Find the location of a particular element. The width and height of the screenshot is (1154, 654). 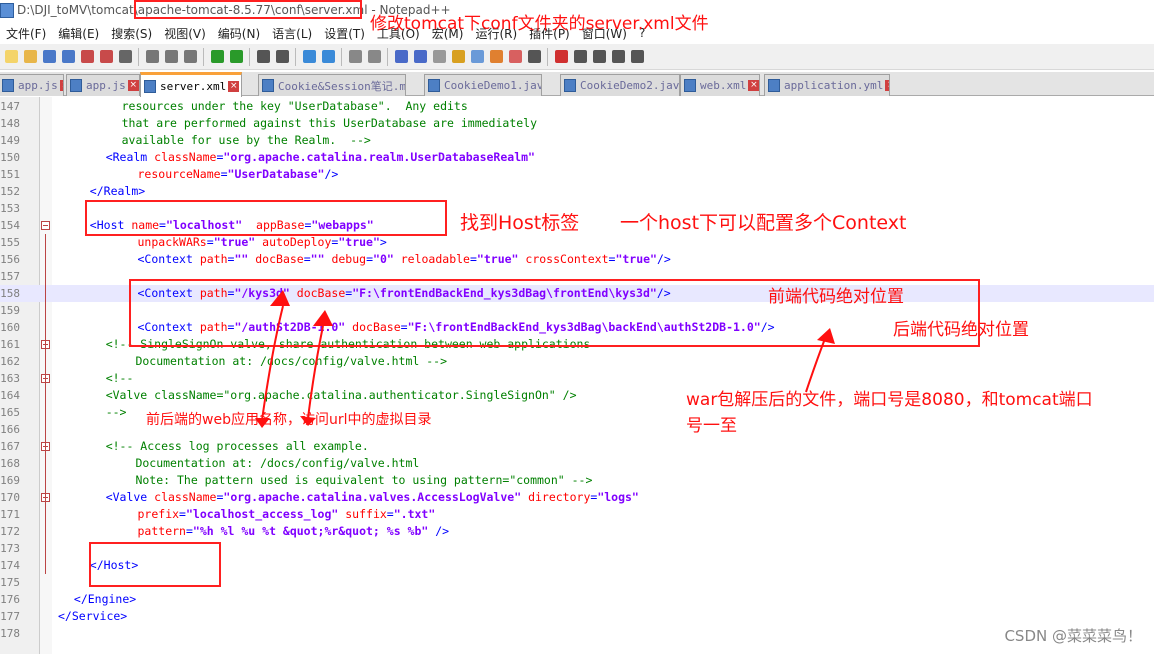

menu-item: 设置(T) is located at coordinates (344, 33).